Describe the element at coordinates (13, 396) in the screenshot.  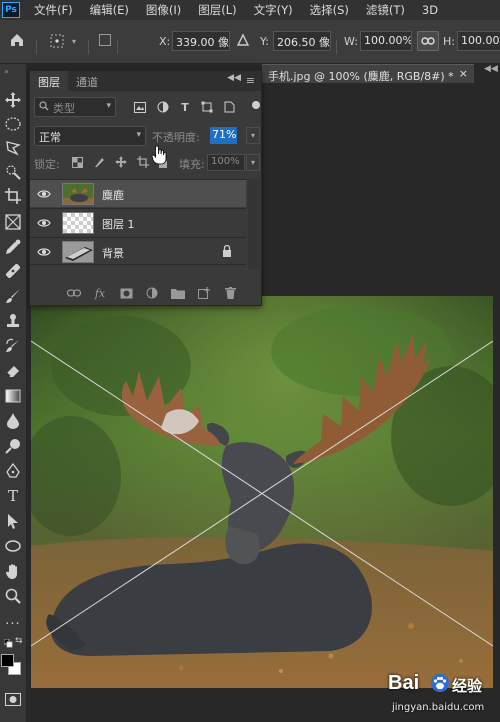
I see `gradient-icon` at that location.